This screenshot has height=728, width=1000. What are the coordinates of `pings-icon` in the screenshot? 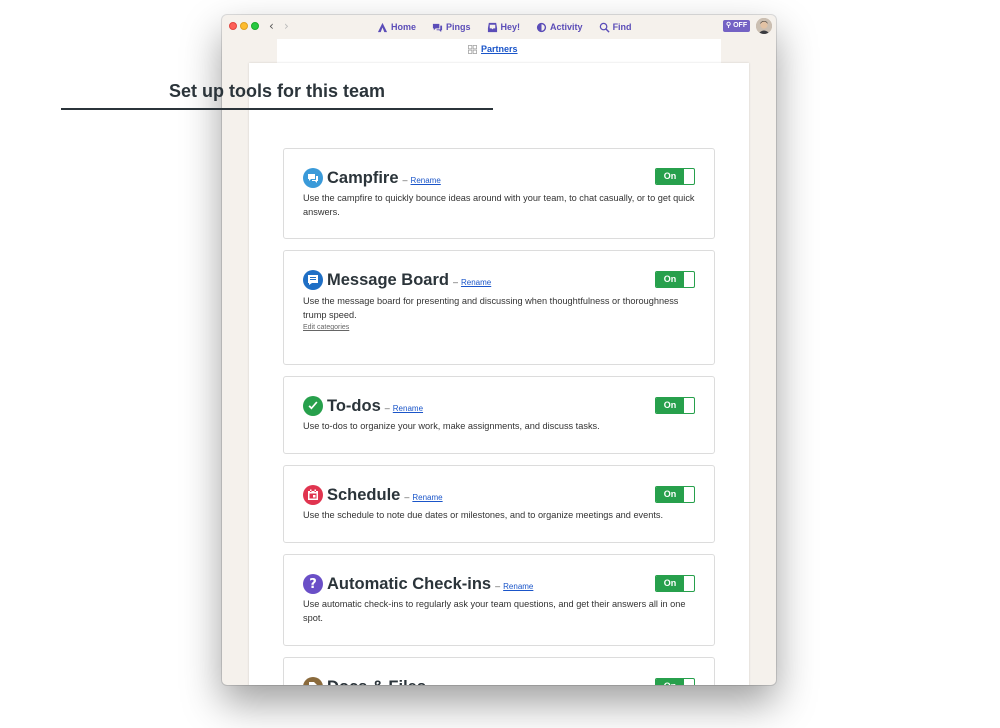 It's located at (437, 27).